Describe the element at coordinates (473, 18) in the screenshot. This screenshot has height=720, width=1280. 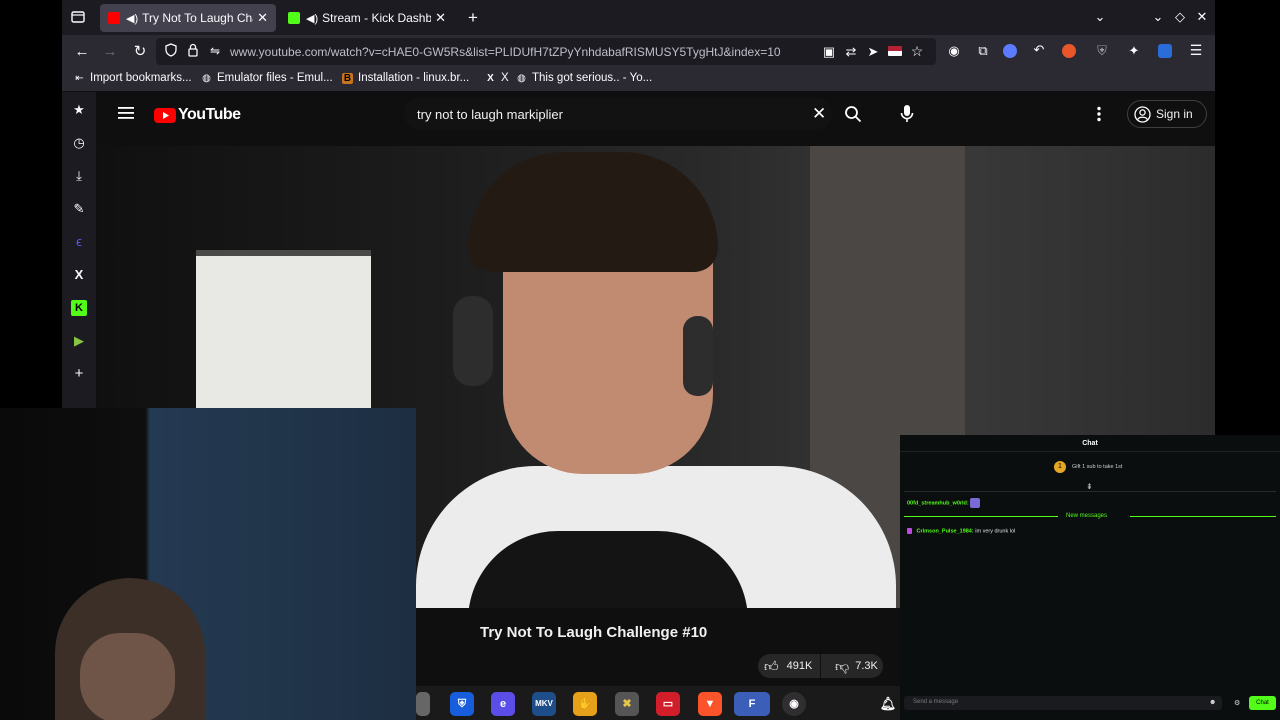
I see `plus-icon: +` at that location.